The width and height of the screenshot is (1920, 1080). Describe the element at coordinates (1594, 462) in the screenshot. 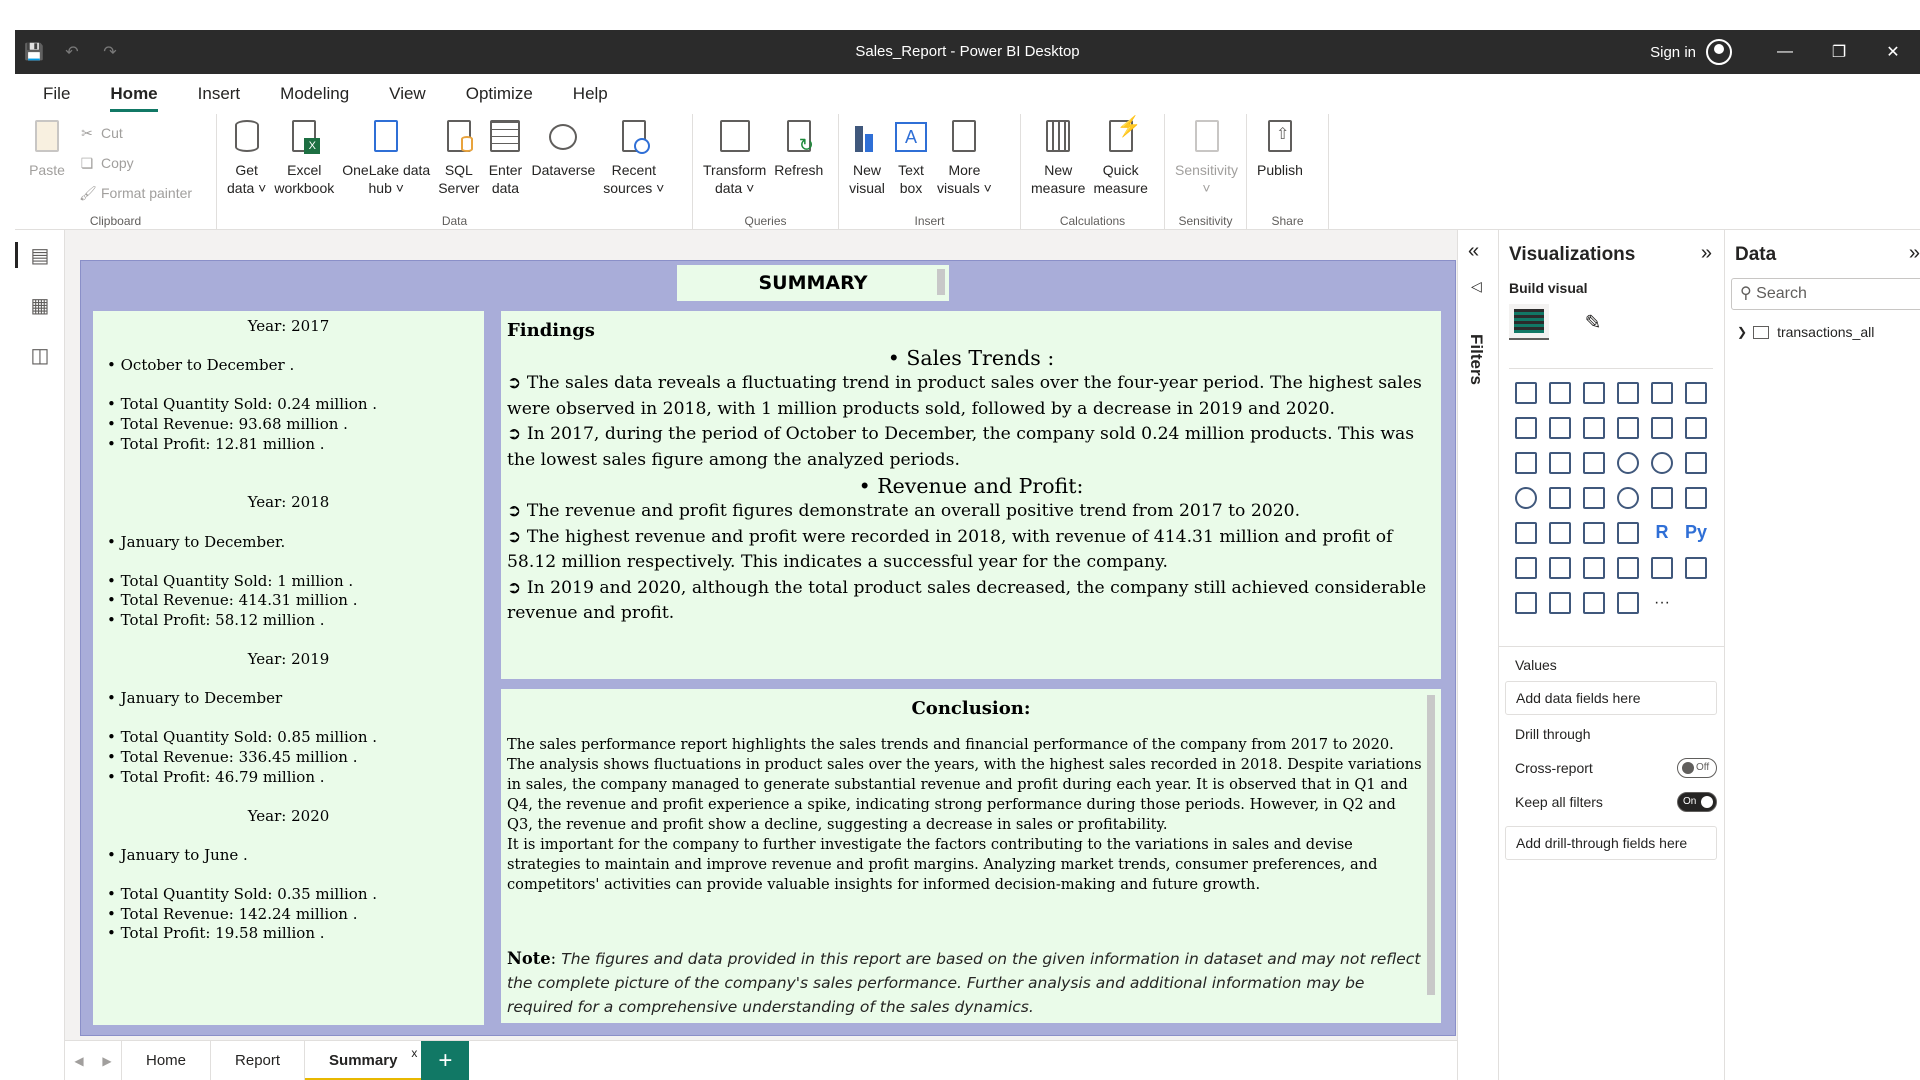

I see `scatter-chart-icon` at that location.